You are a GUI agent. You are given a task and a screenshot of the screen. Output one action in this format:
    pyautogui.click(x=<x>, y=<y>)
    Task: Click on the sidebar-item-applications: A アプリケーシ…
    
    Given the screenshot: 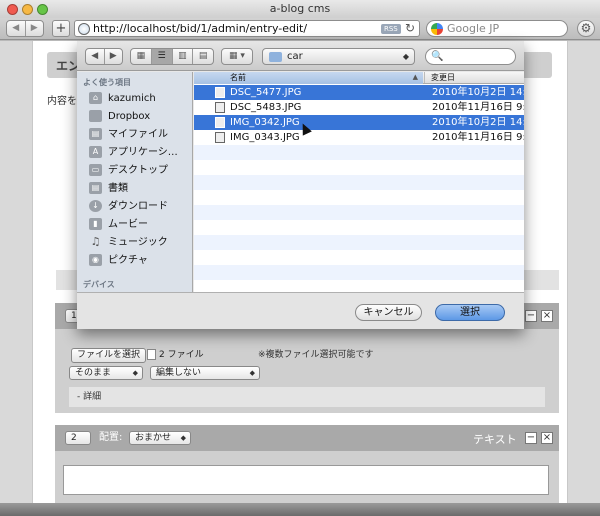 What is the action you would take?
    pyautogui.click(x=133, y=153)
    